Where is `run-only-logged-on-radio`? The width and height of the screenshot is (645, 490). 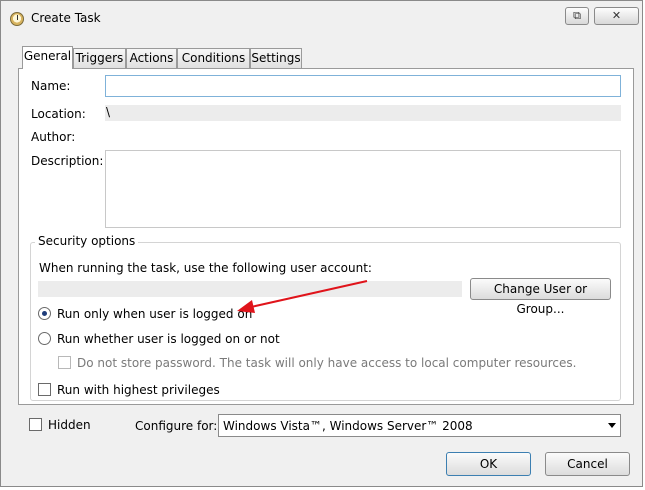
run-only-logged-on-radio is located at coordinates (44, 313).